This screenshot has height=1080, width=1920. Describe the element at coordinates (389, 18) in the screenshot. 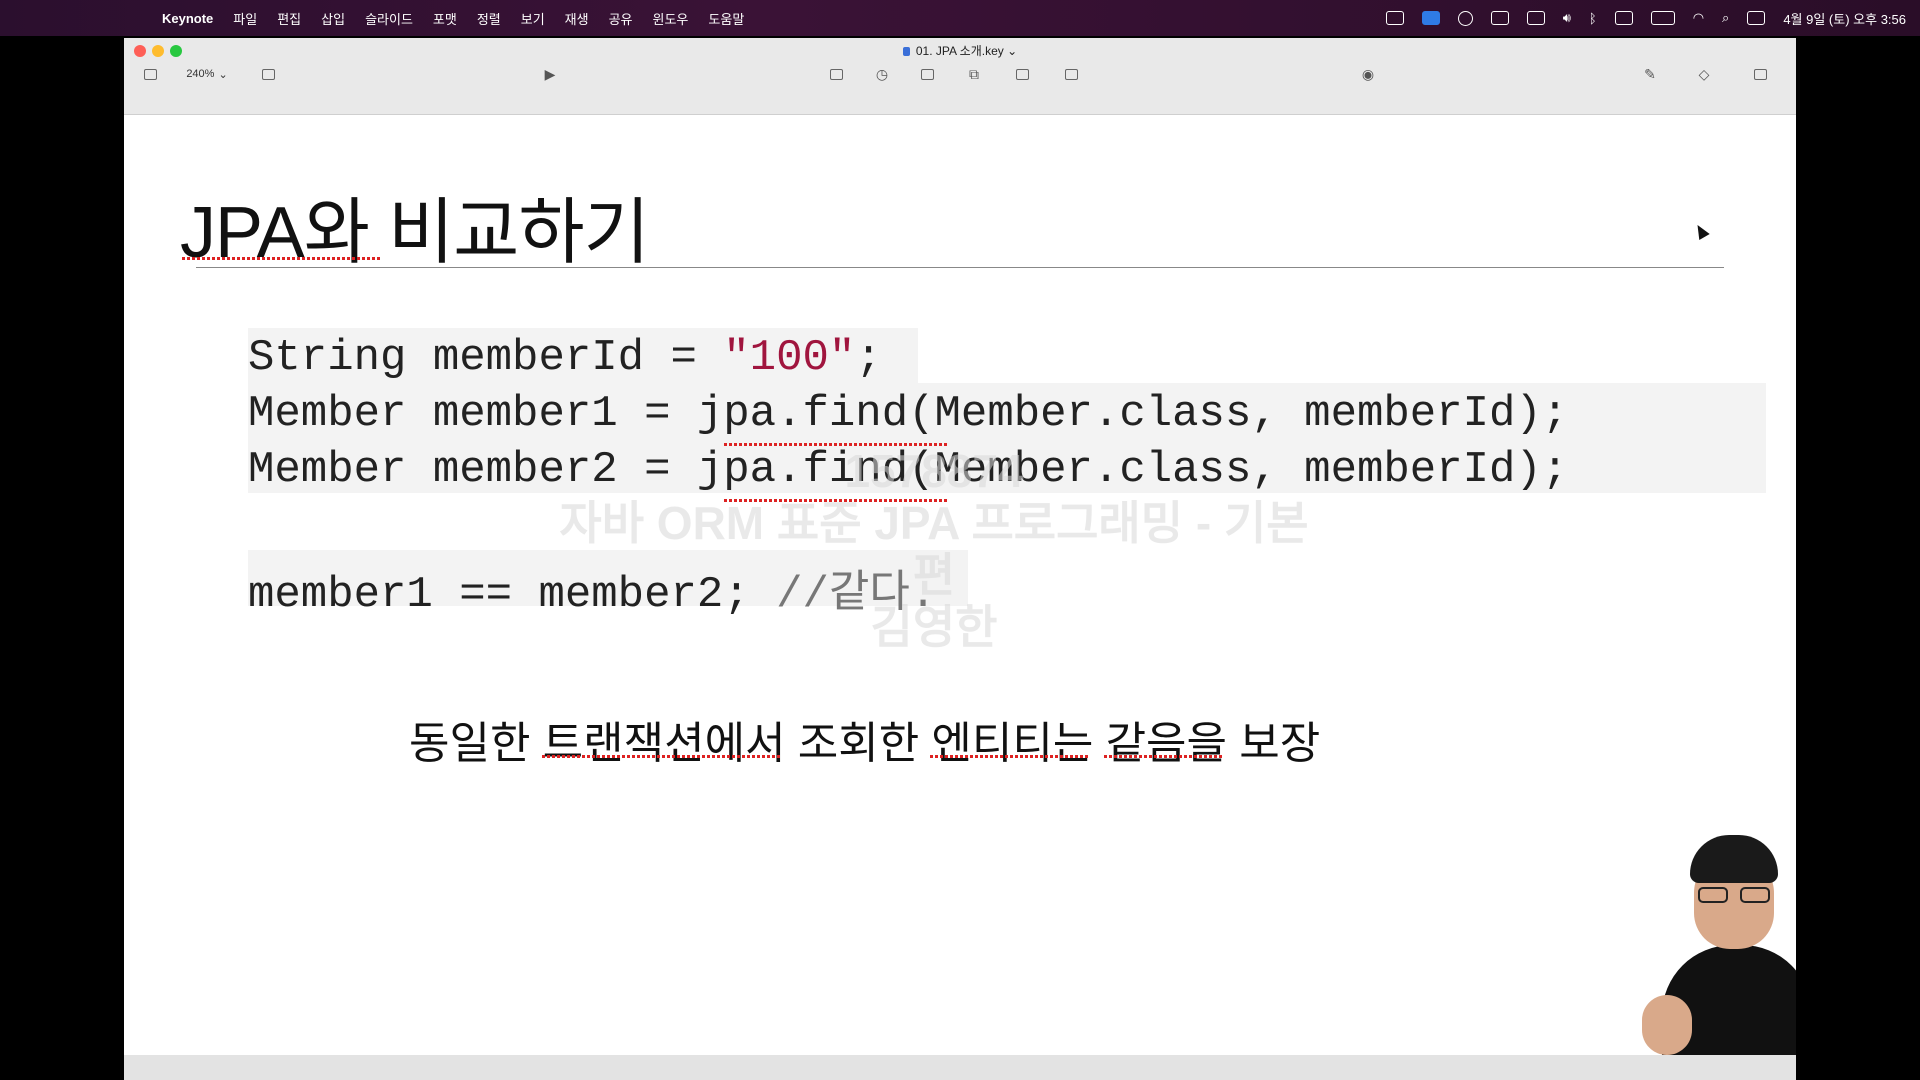

I see `menu-slide: 슬라이드` at that location.